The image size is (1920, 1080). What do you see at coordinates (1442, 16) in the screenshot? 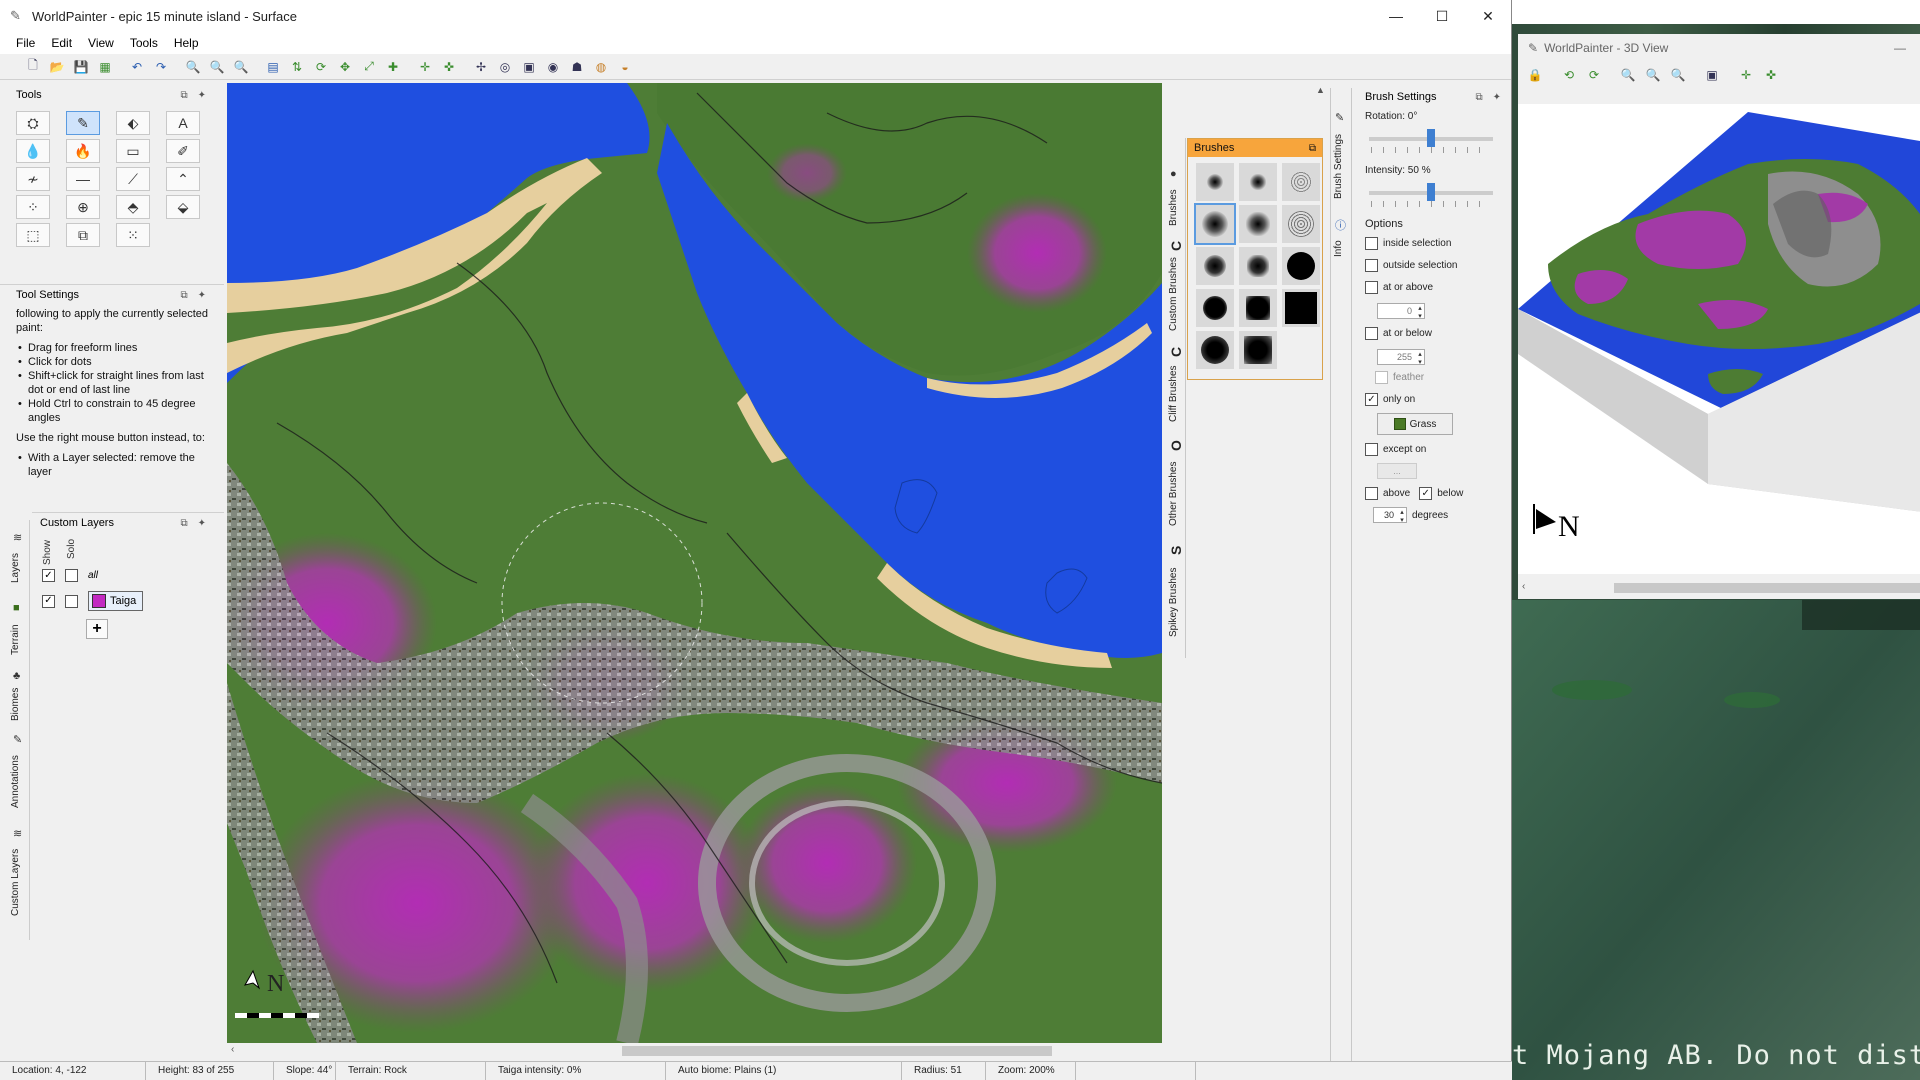
I see `maximize-button: ☐` at bounding box center [1442, 16].